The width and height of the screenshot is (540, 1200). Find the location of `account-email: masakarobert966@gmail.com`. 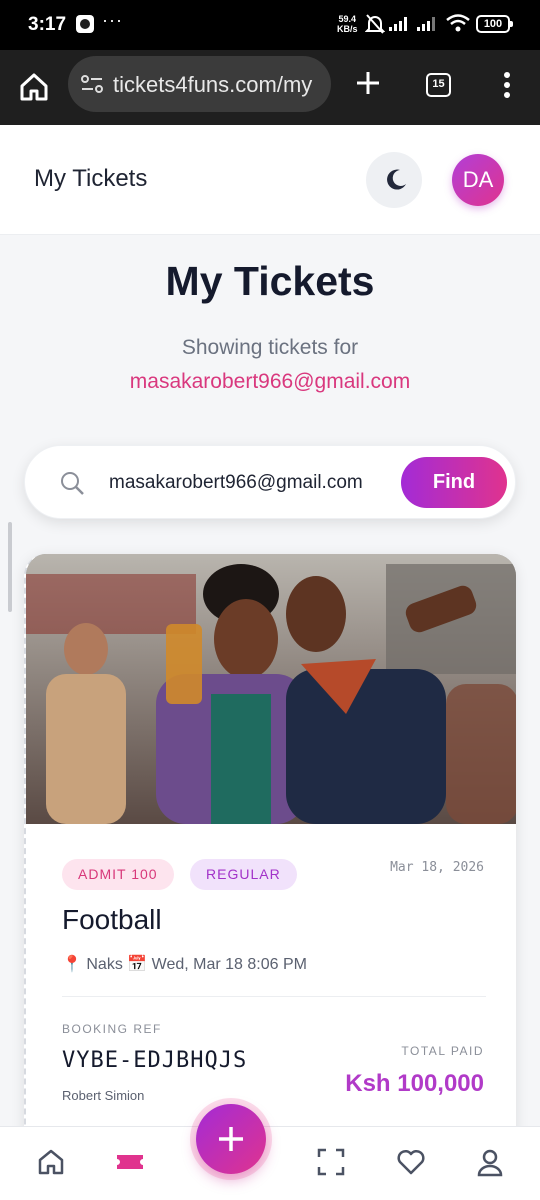

account-email: masakarobert966@gmail.com is located at coordinates (270, 381).